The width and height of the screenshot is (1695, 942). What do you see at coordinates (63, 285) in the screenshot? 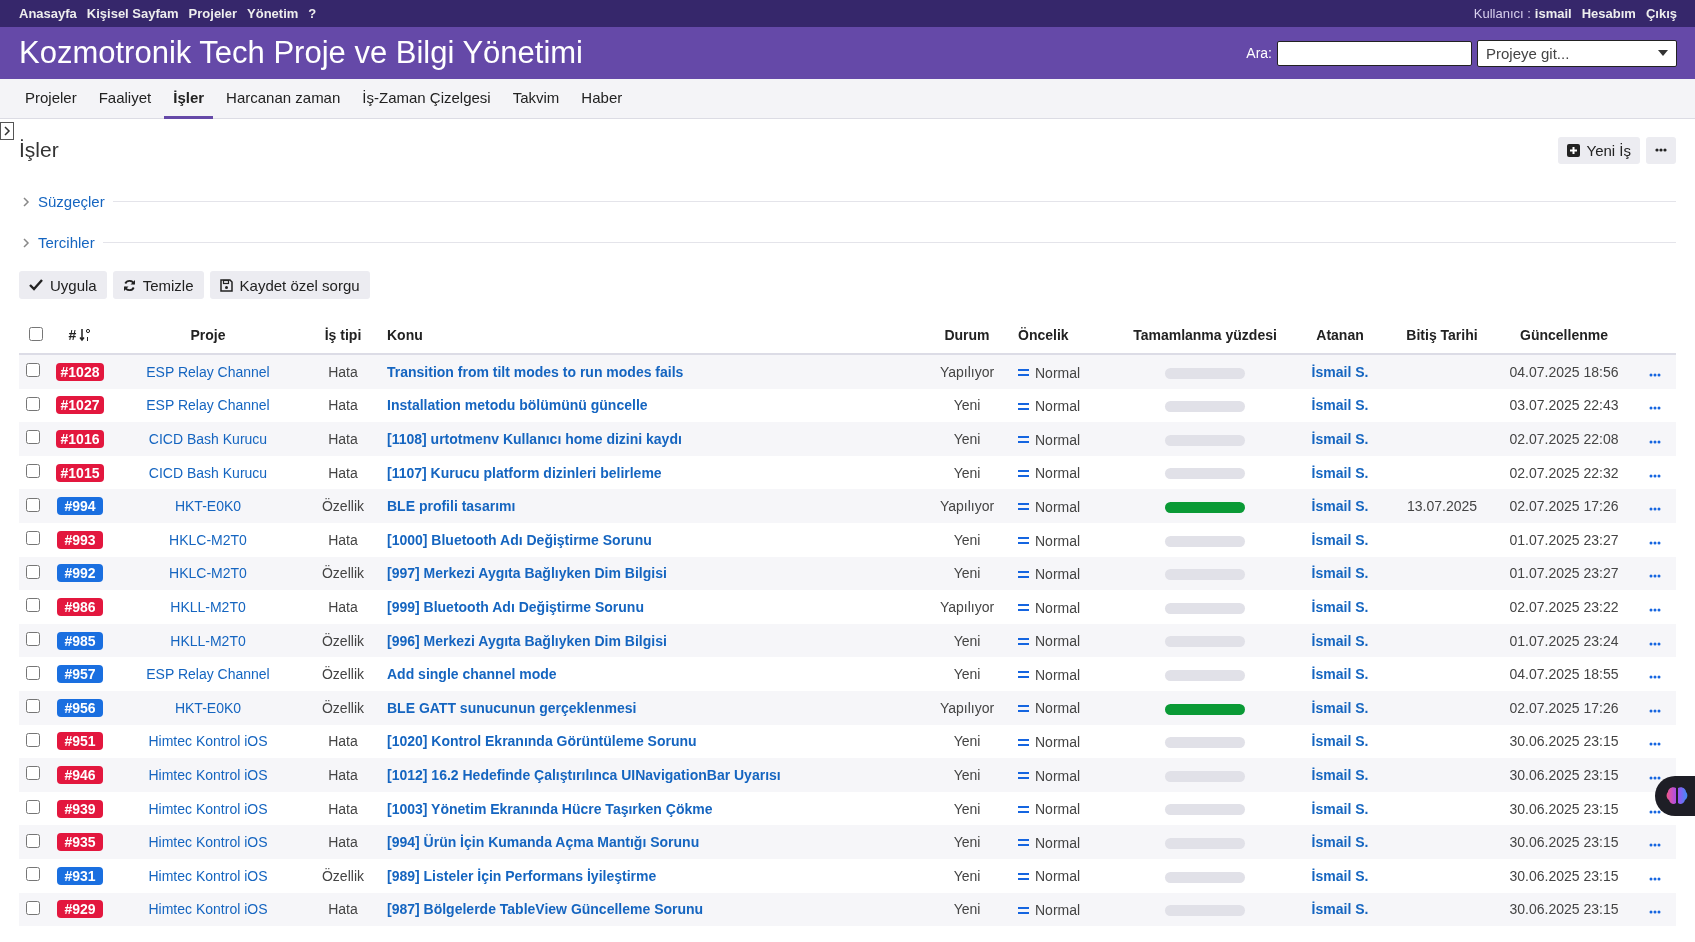
I see `query-button: Uygula` at bounding box center [63, 285].